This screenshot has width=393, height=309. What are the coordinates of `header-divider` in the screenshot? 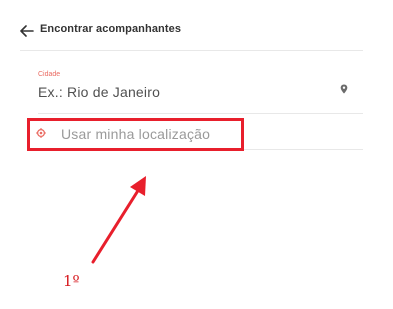 It's located at (191, 50).